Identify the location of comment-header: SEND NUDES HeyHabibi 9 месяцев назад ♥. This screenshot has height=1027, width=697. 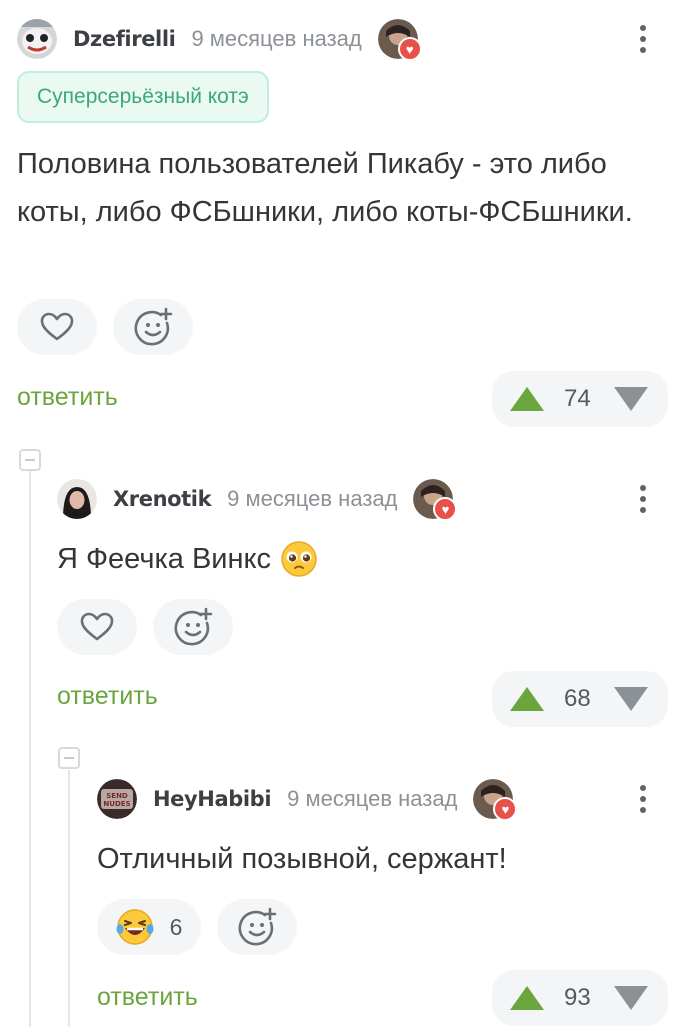
(307, 800).